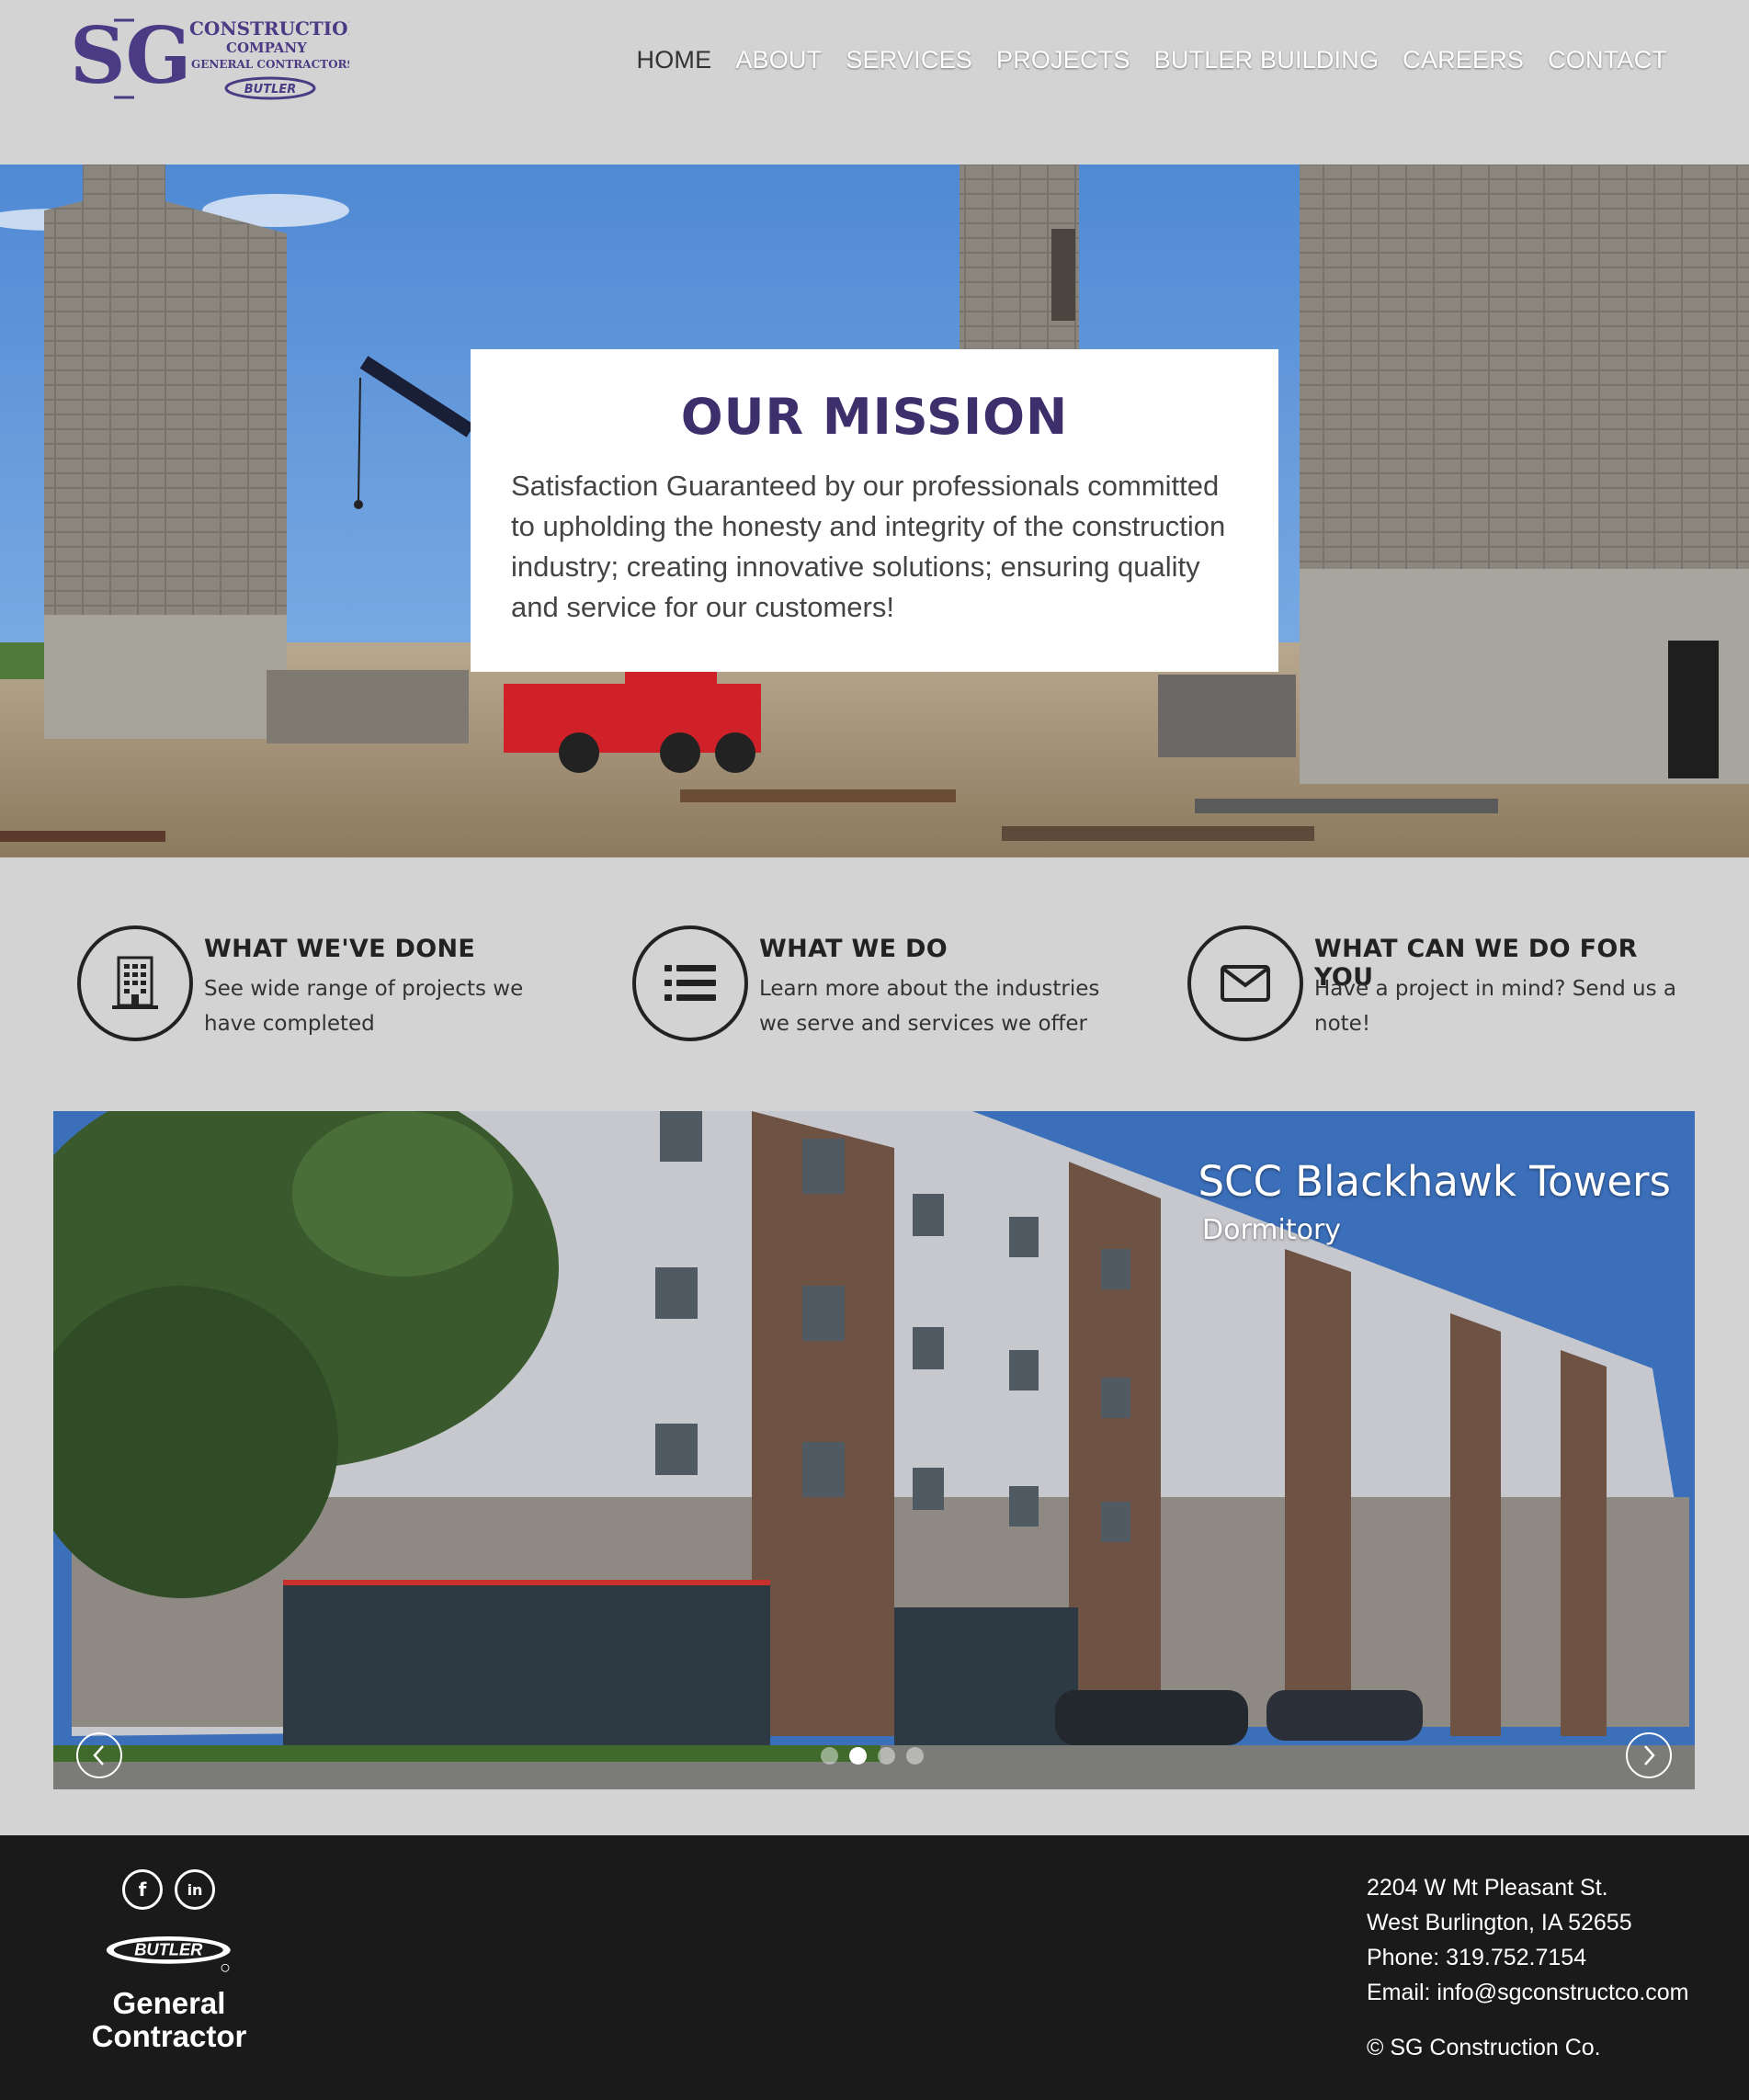 The height and width of the screenshot is (2100, 1749). What do you see at coordinates (195, 1889) in the screenshot?
I see `linkedin-icon: in` at bounding box center [195, 1889].